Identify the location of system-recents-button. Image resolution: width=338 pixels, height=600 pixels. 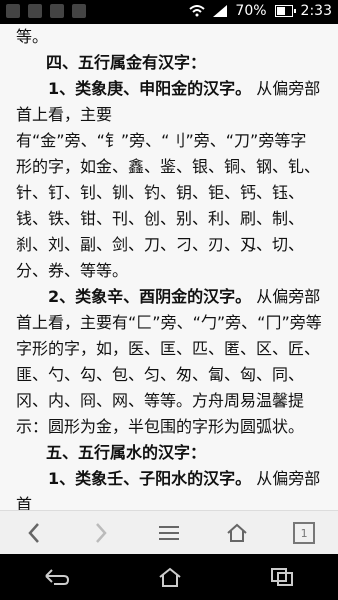
(282, 577).